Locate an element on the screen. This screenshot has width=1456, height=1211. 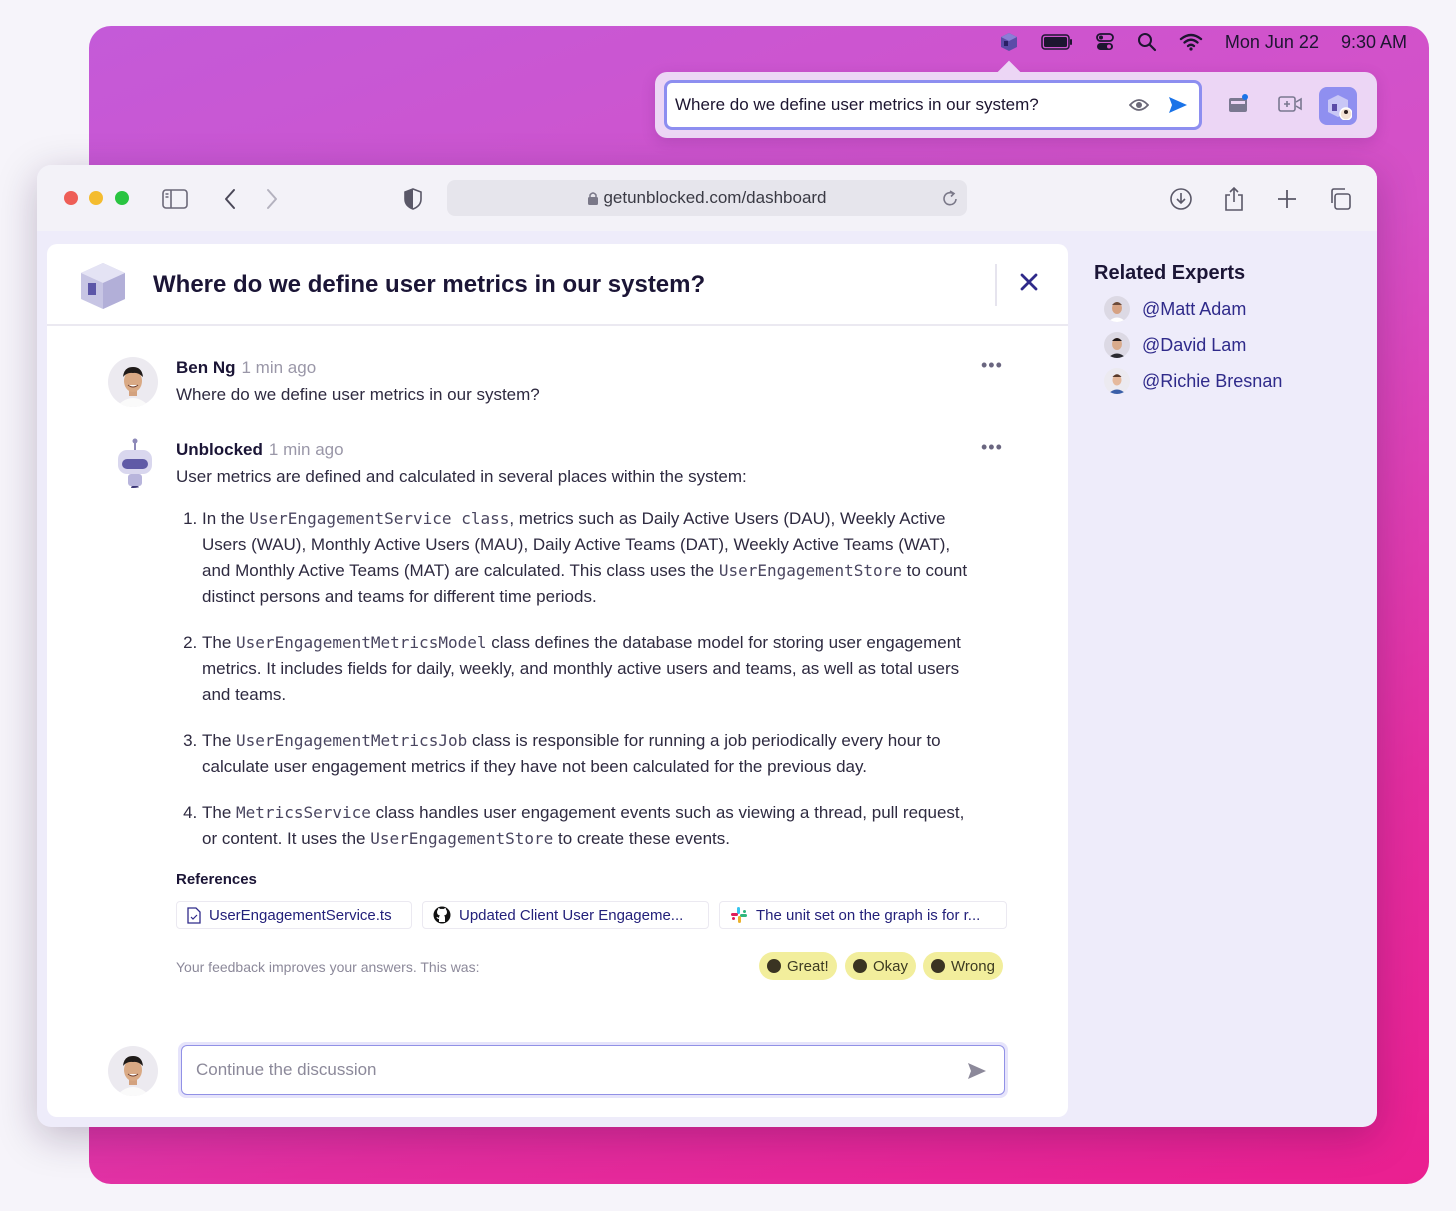
author-name: Ben Ng is located at coordinates (206, 367).